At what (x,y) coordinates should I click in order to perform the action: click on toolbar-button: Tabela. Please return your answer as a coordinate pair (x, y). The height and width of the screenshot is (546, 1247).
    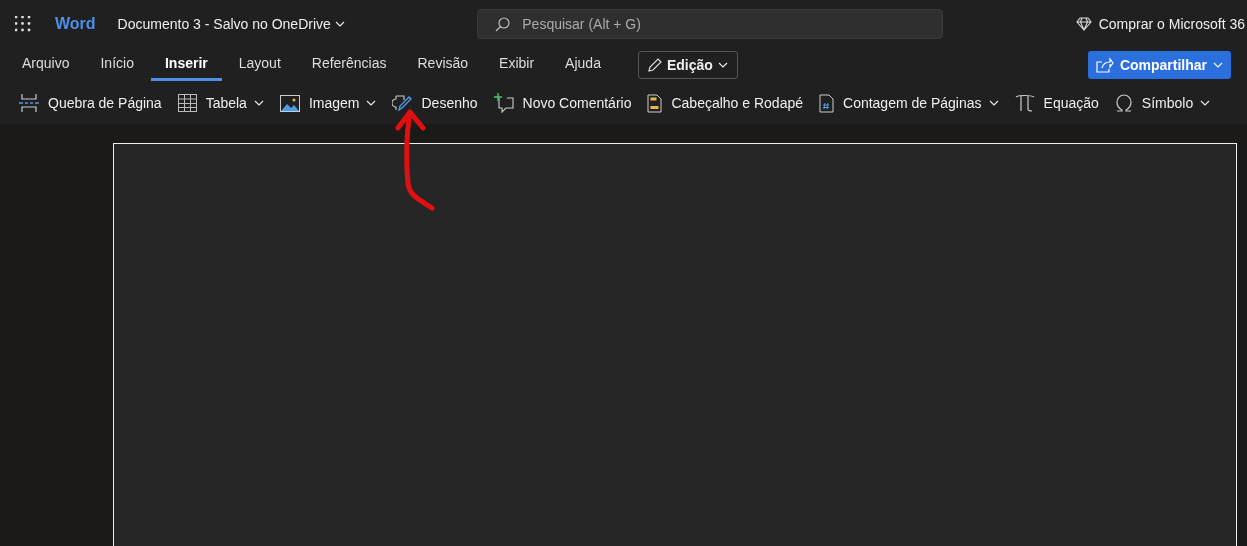
    Looking at the image, I should click on (220, 103).